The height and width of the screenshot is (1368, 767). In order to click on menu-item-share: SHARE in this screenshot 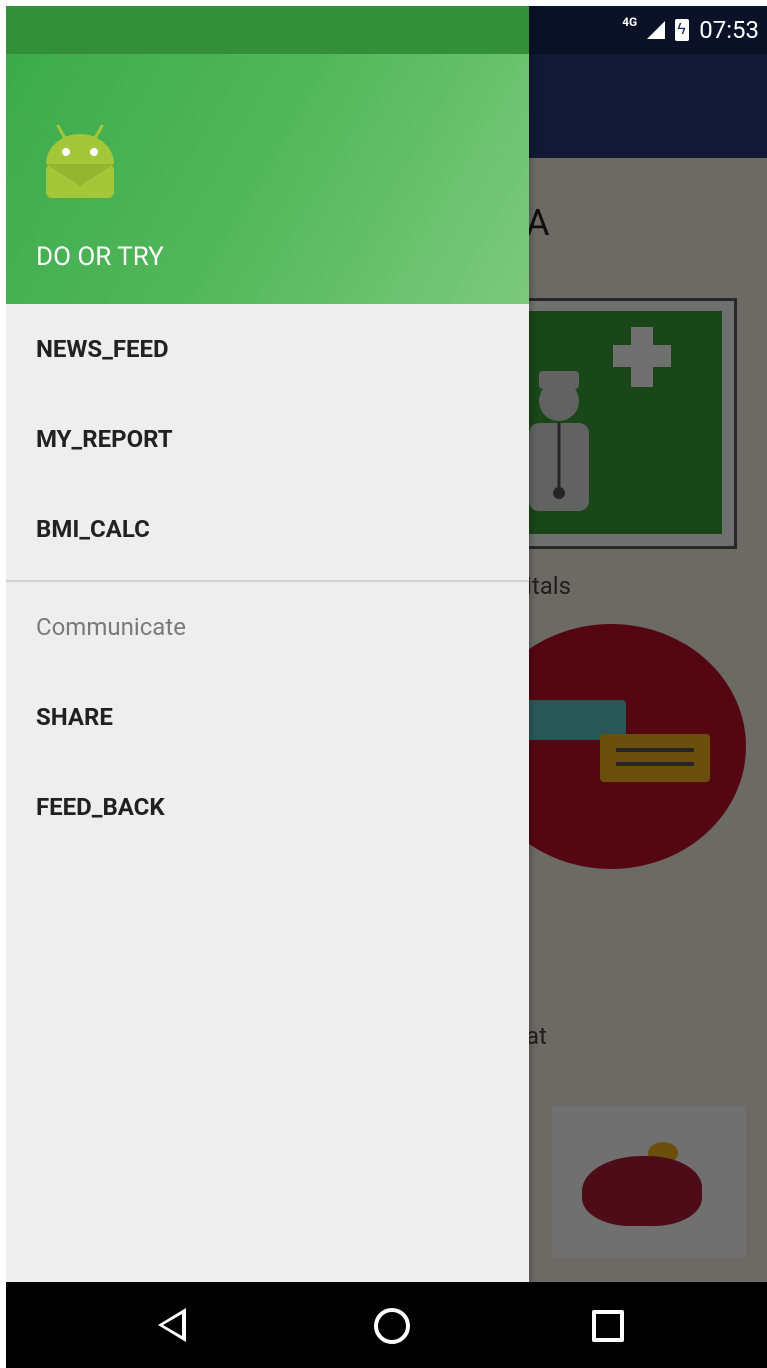, I will do `click(267, 717)`.